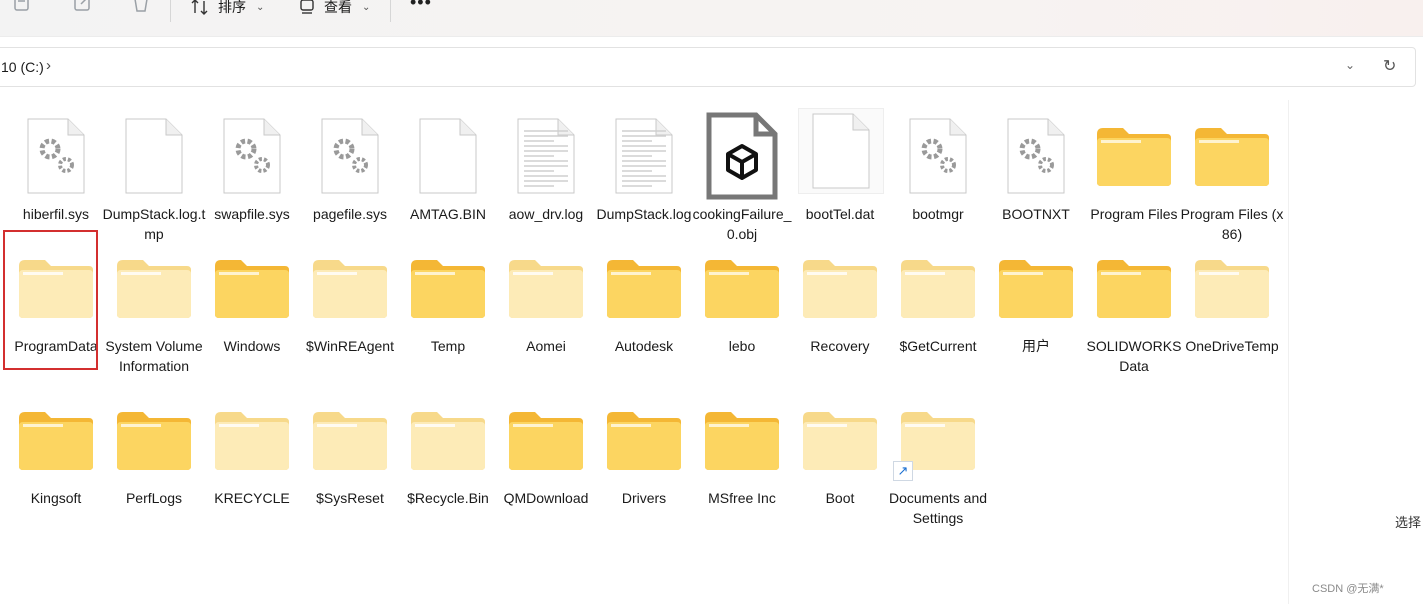 This screenshot has width=1423, height=604. Describe the element at coordinates (22, 67) in the screenshot. I see `breadcrumb-drive: 10 (C:)` at that location.